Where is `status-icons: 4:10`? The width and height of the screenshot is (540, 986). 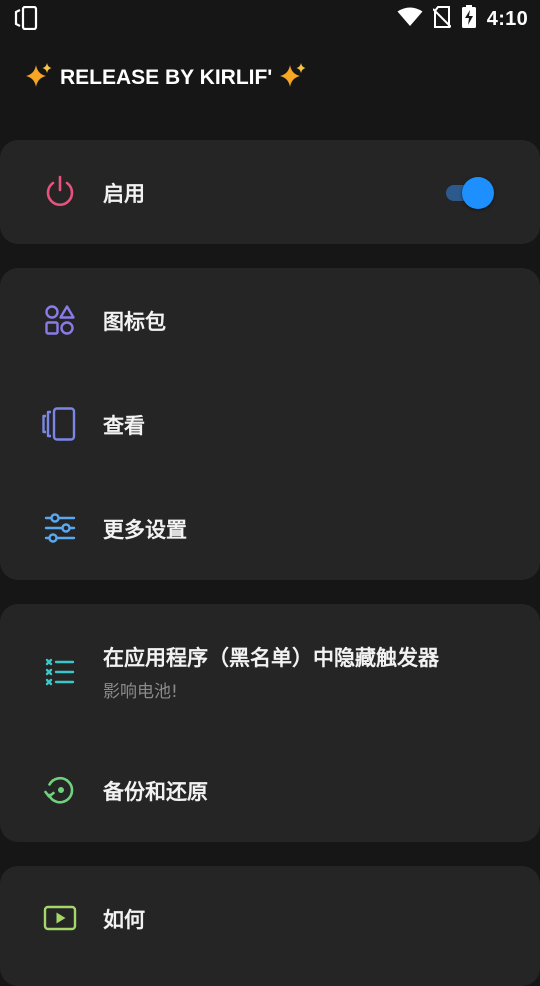 status-icons: 4:10 is located at coordinates (462, 19).